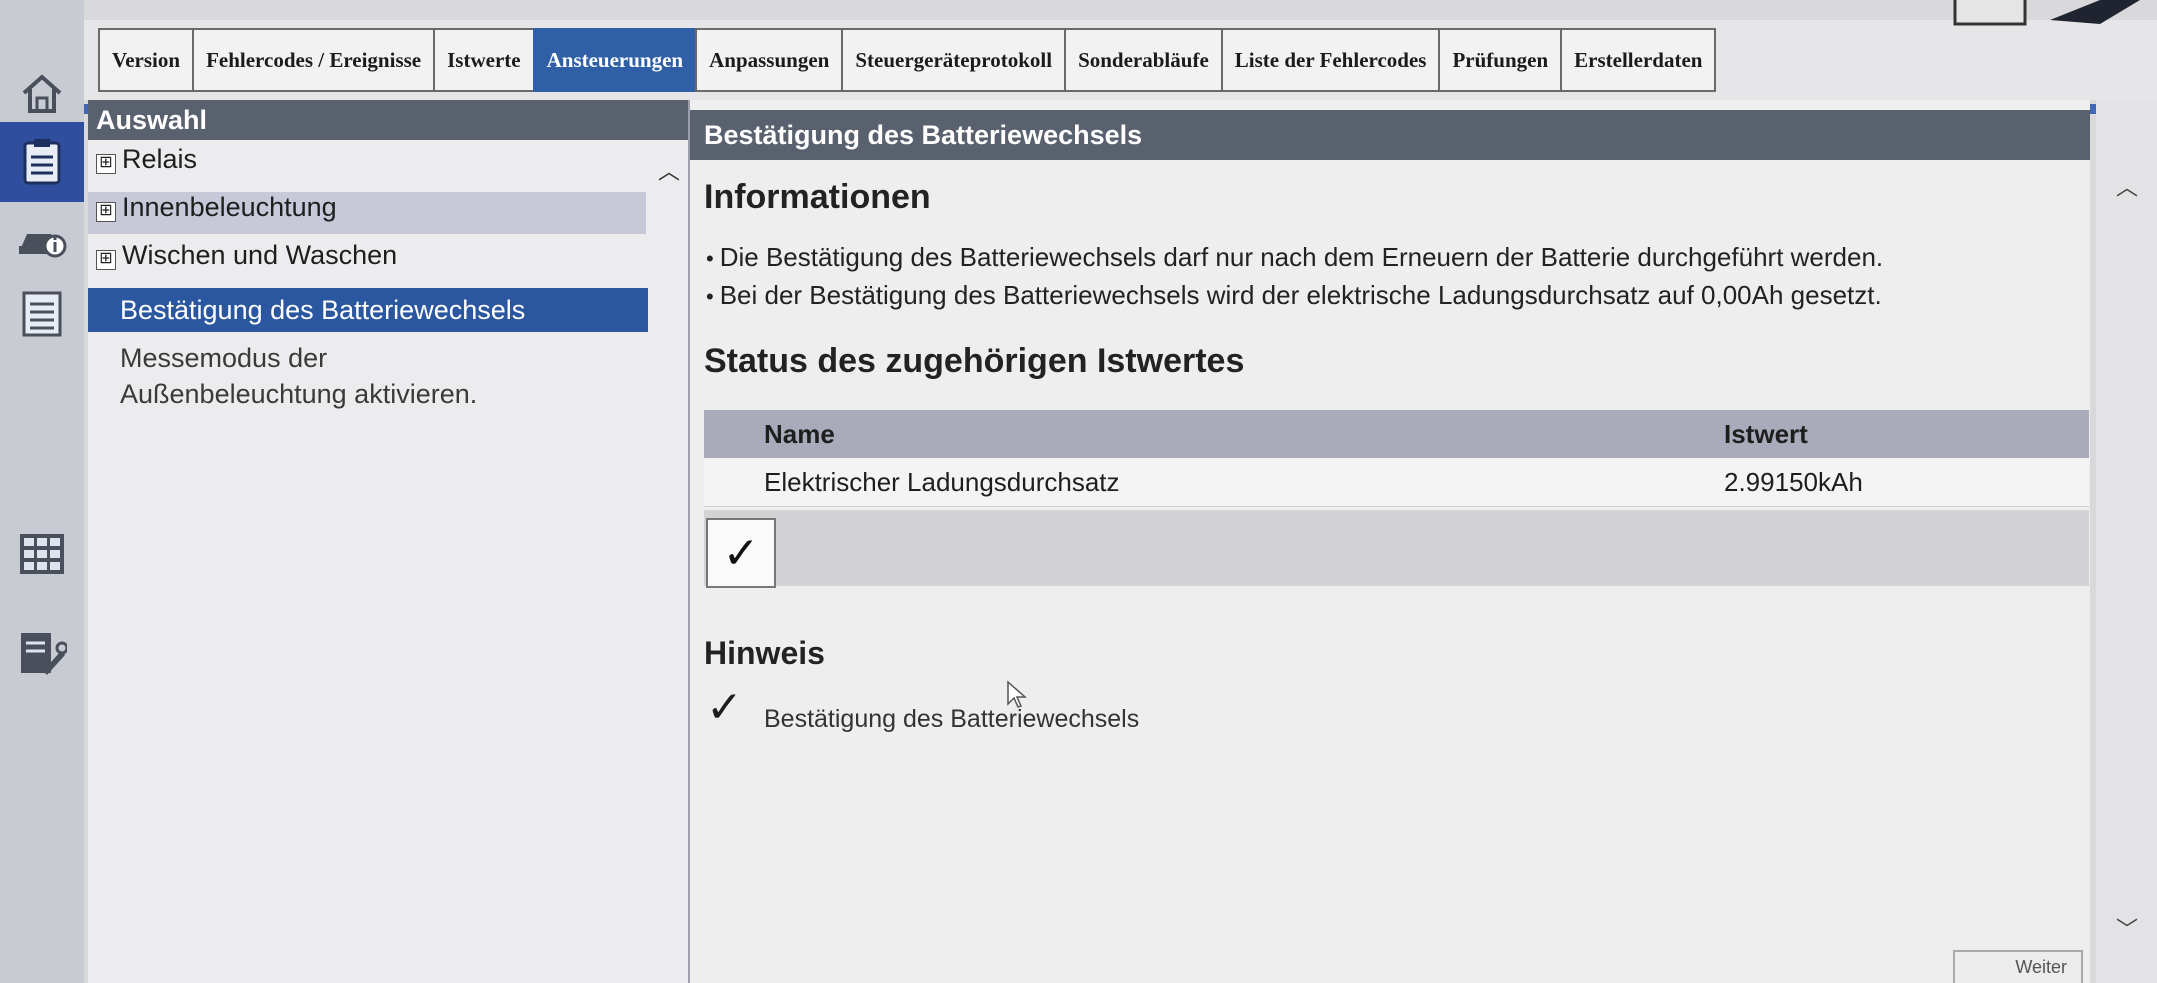  Describe the element at coordinates (1329, 60) in the screenshot. I see `tab-liste-der-fehlercodes: Liste der Fehlercodes` at that location.